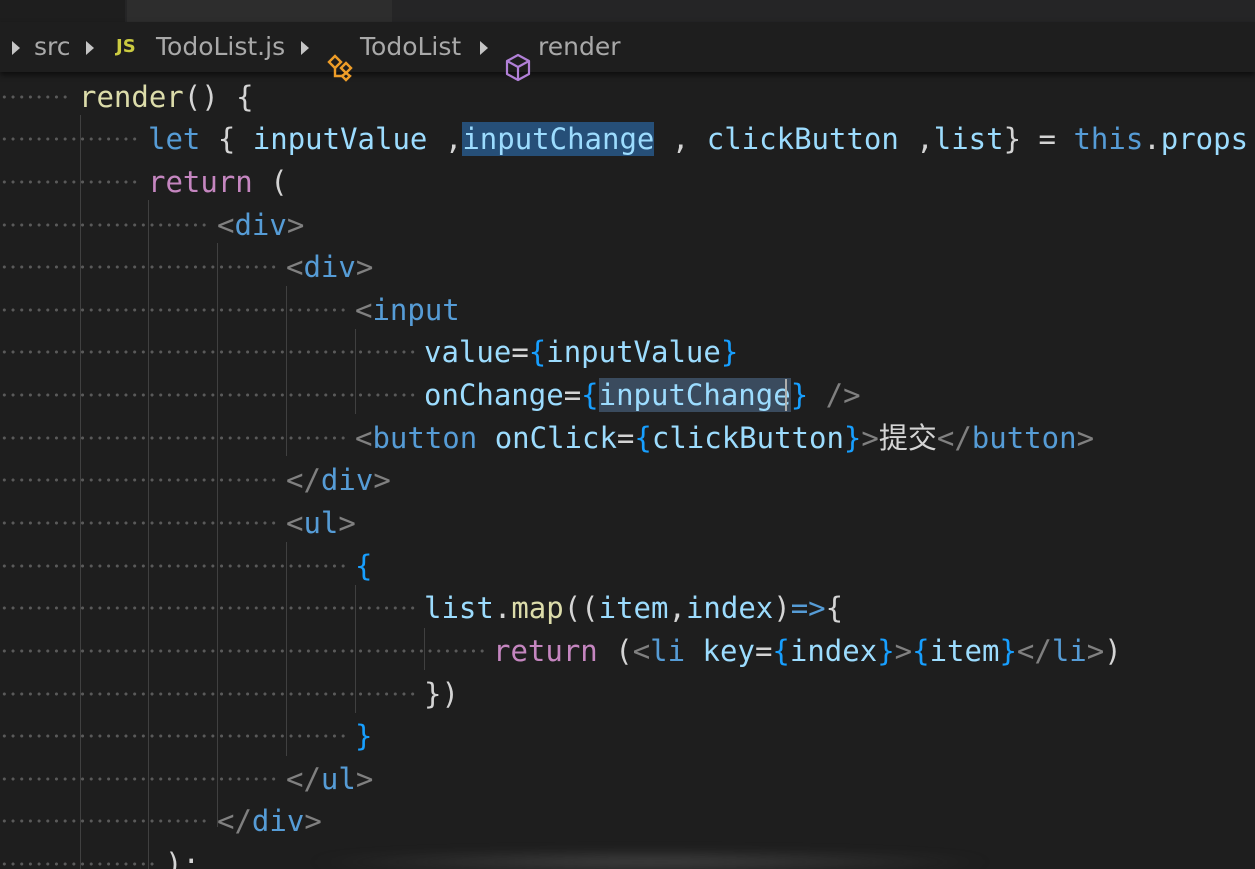  What do you see at coordinates (808, 608) in the screenshot?
I see `code-token: =>` at bounding box center [808, 608].